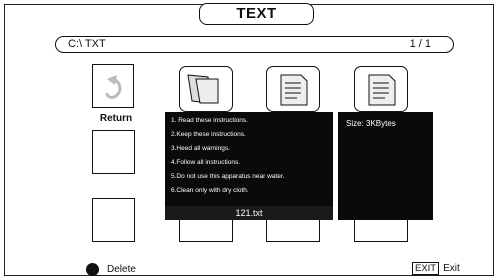 Image resolution: width=499 pixels, height=280 pixels. I want to click on file-size: Size: 3KBytes, so click(371, 123).